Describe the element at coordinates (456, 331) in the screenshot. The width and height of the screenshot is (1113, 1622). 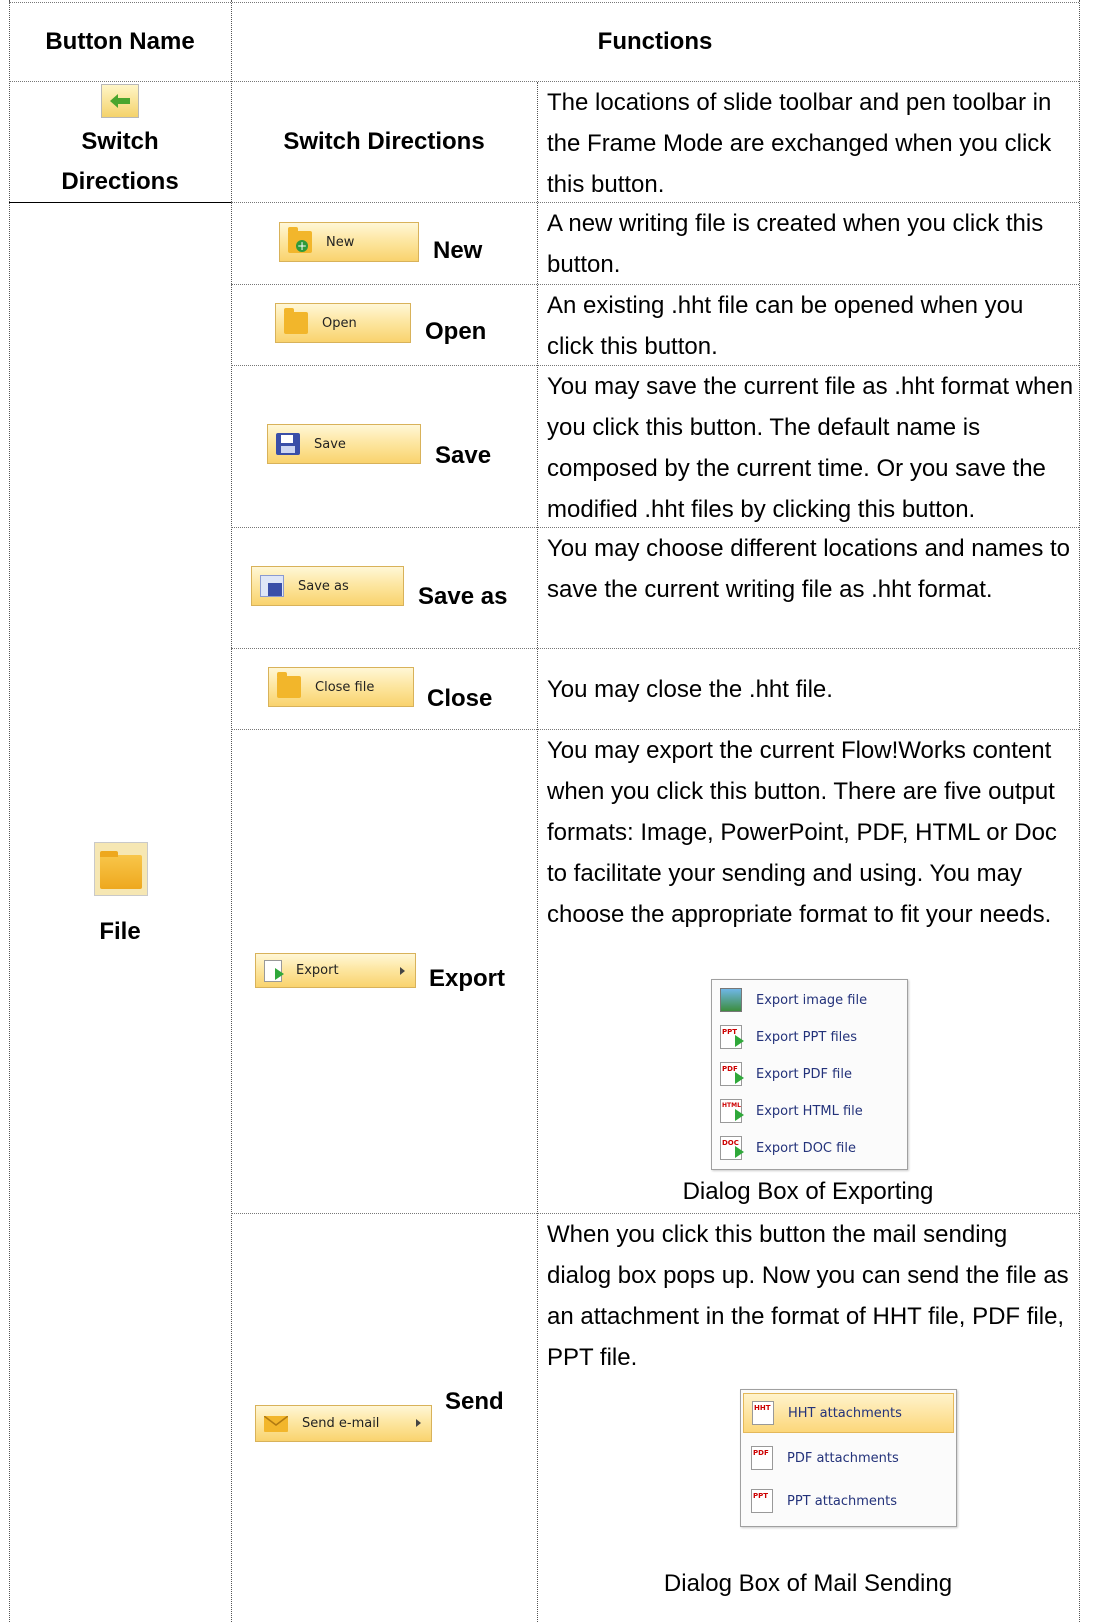
I see `open-label: Open` at that location.